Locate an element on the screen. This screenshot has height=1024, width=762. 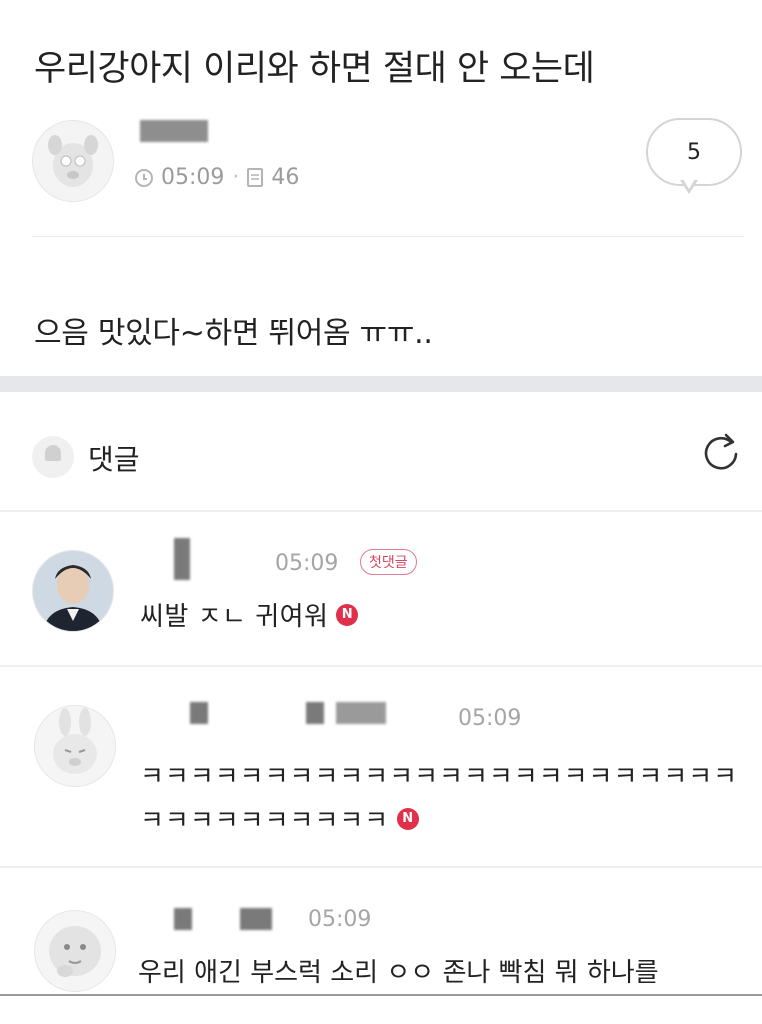
person-photo-icon is located at coordinates (73, 591).